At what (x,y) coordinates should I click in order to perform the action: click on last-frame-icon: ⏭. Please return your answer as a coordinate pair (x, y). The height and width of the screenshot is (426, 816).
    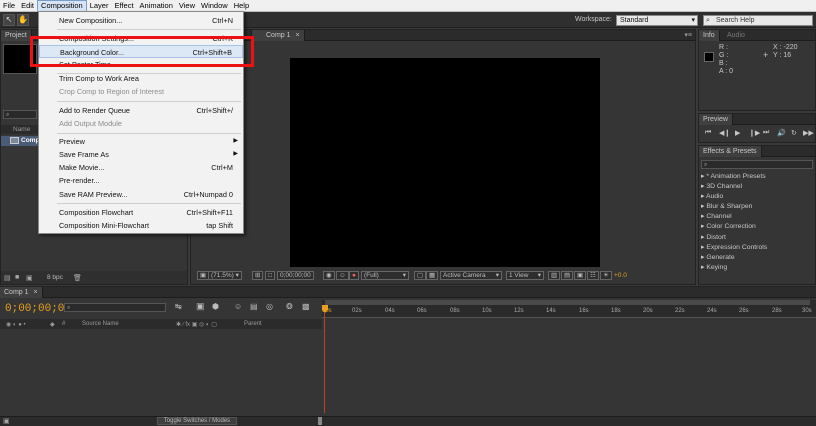
    Looking at the image, I should click on (766, 133).